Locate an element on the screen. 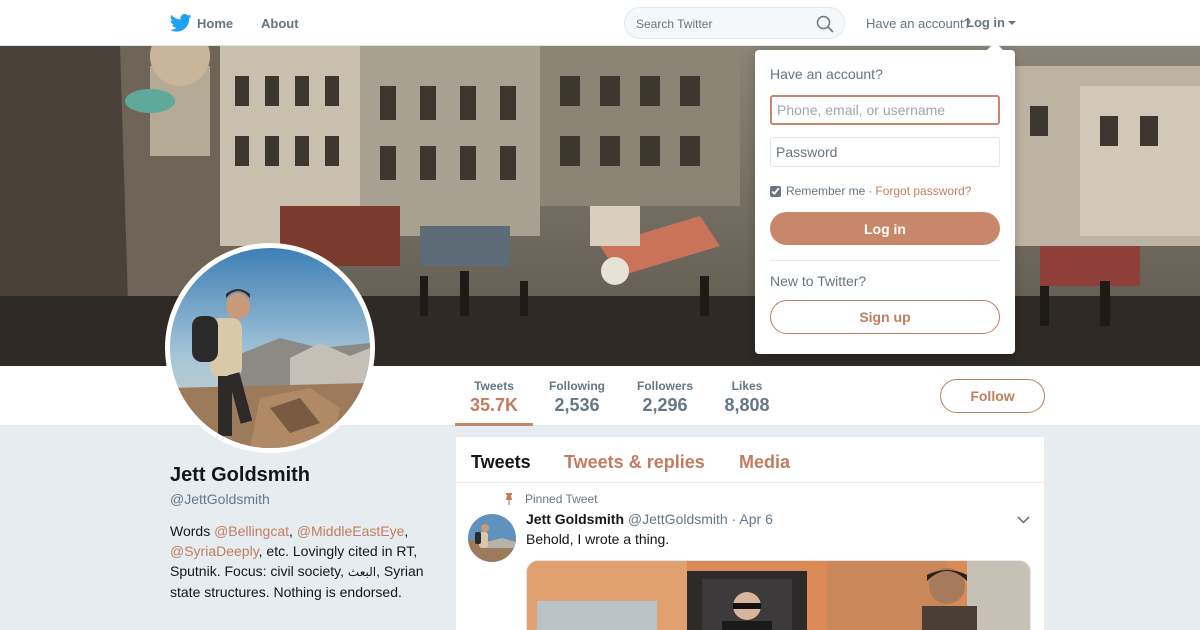 This screenshot has height=630, width=1200. pin-icon is located at coordinates (509, 499).